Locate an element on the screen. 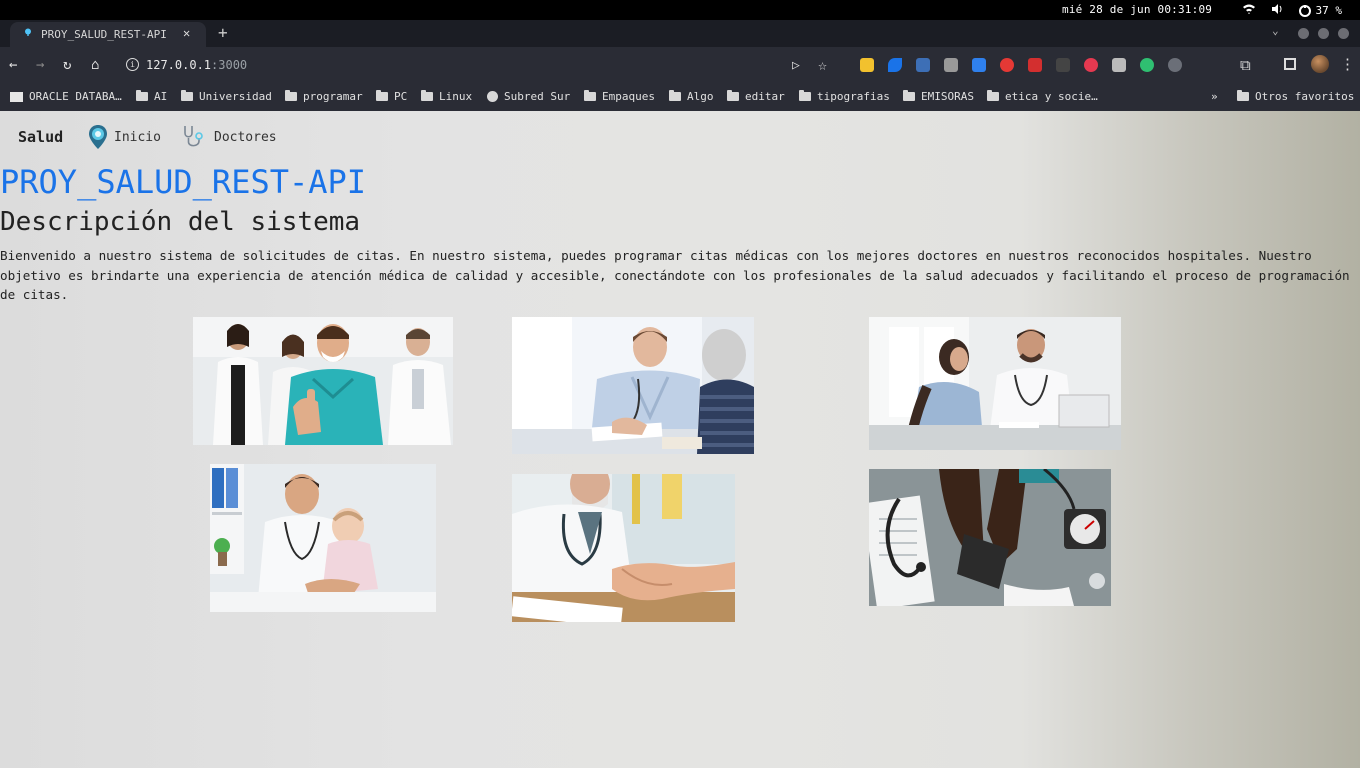 The image size is (1360, 768). nav-link-inicio: Inicio is located at coordinates (124, 137).